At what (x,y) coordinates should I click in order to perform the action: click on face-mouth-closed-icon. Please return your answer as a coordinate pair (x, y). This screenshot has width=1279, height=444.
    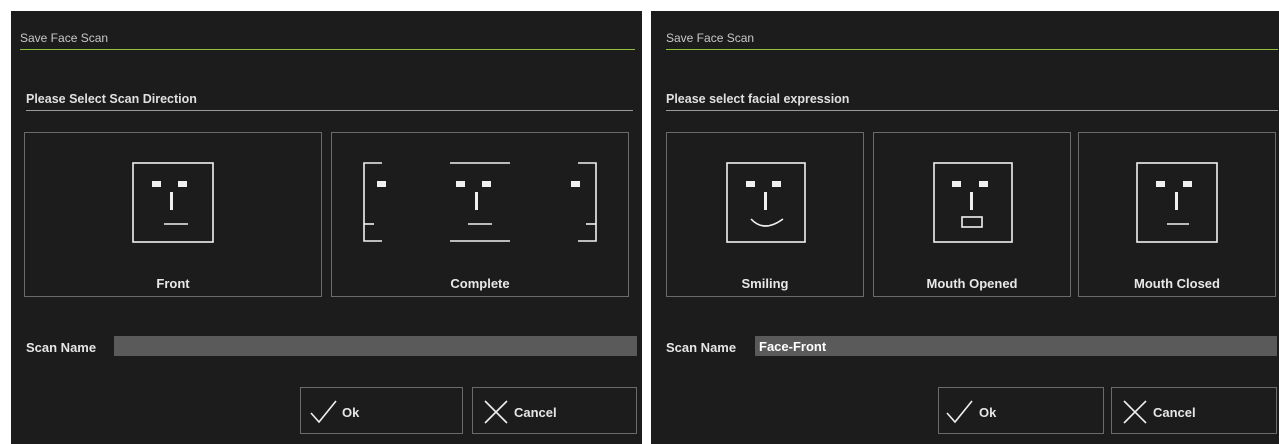
    Looking at the image, I should click on (1177, 202).